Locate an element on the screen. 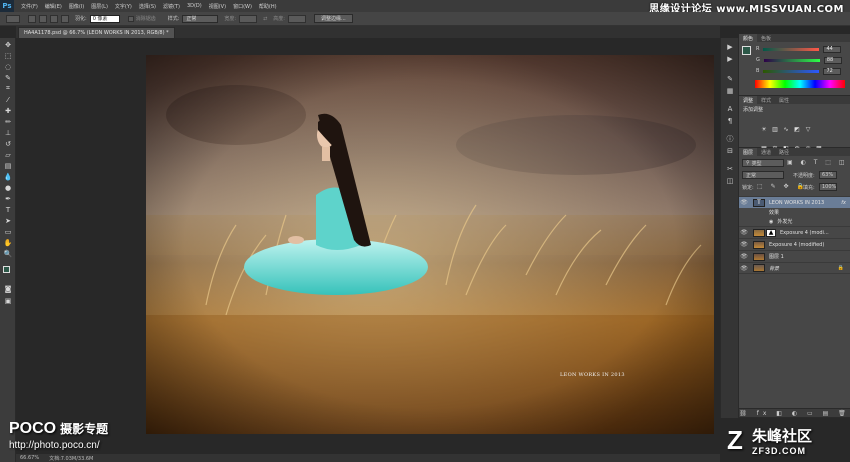 The image size is (850, 462). tab-paths: 路径 is located at coordinates (784, 152).